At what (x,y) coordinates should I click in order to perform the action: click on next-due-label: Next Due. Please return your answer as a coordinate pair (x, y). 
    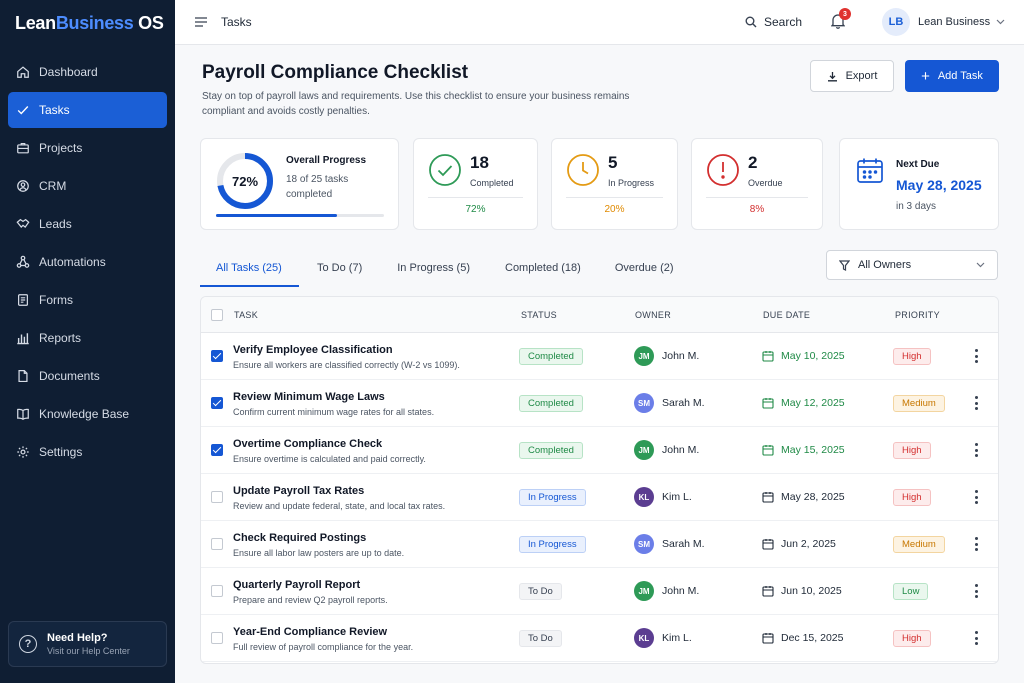
    Looking at the image, I should click on (918, 164).